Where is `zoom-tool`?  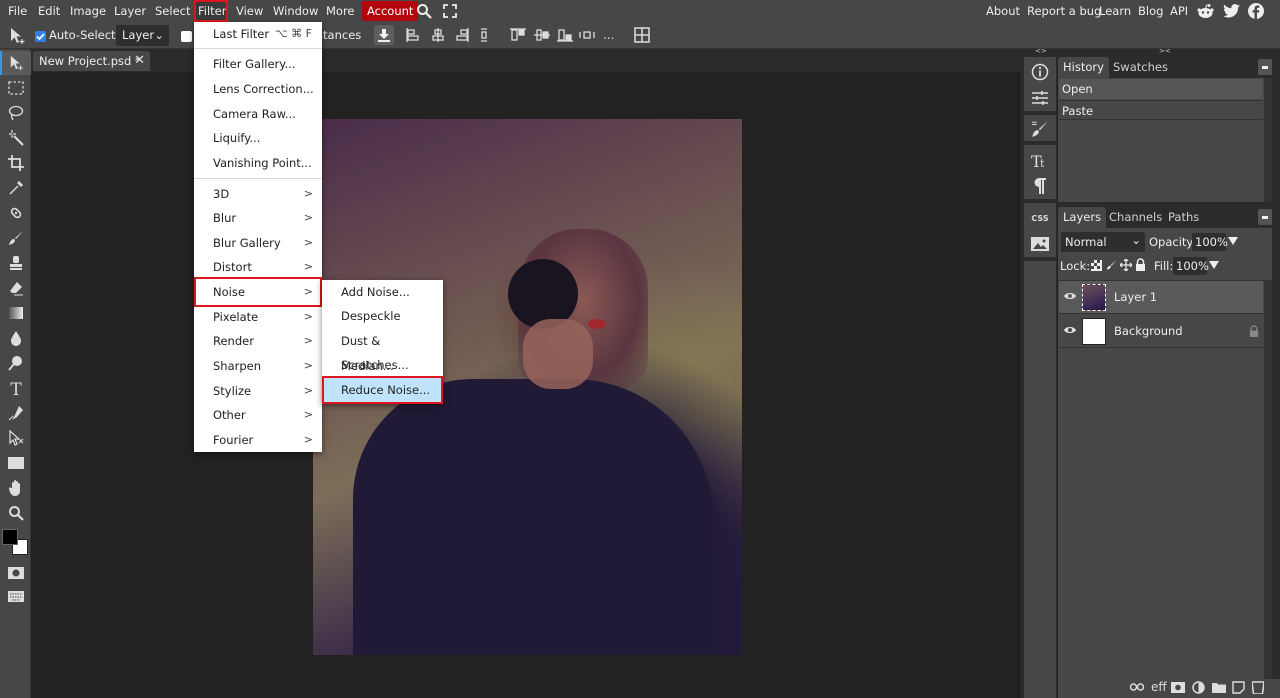
zoom-tool is located at coordinates (15, 513).